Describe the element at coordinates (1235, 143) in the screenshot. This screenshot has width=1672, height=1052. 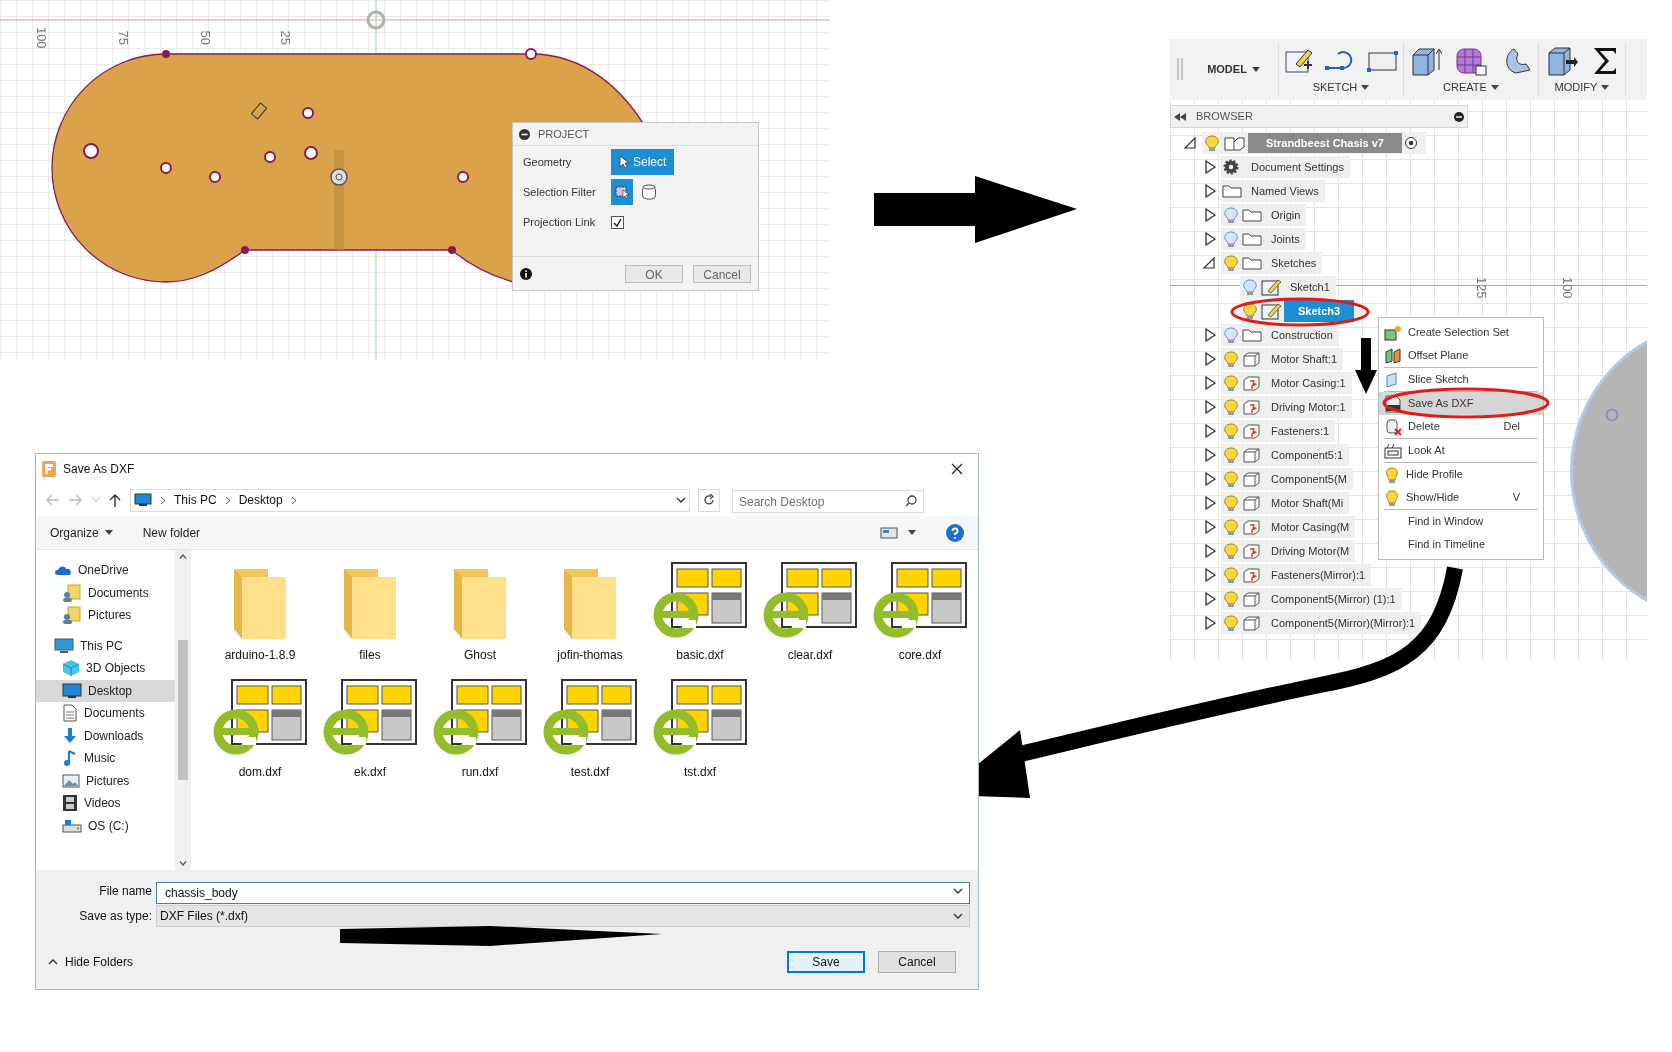
I see `component-icon` at that location.